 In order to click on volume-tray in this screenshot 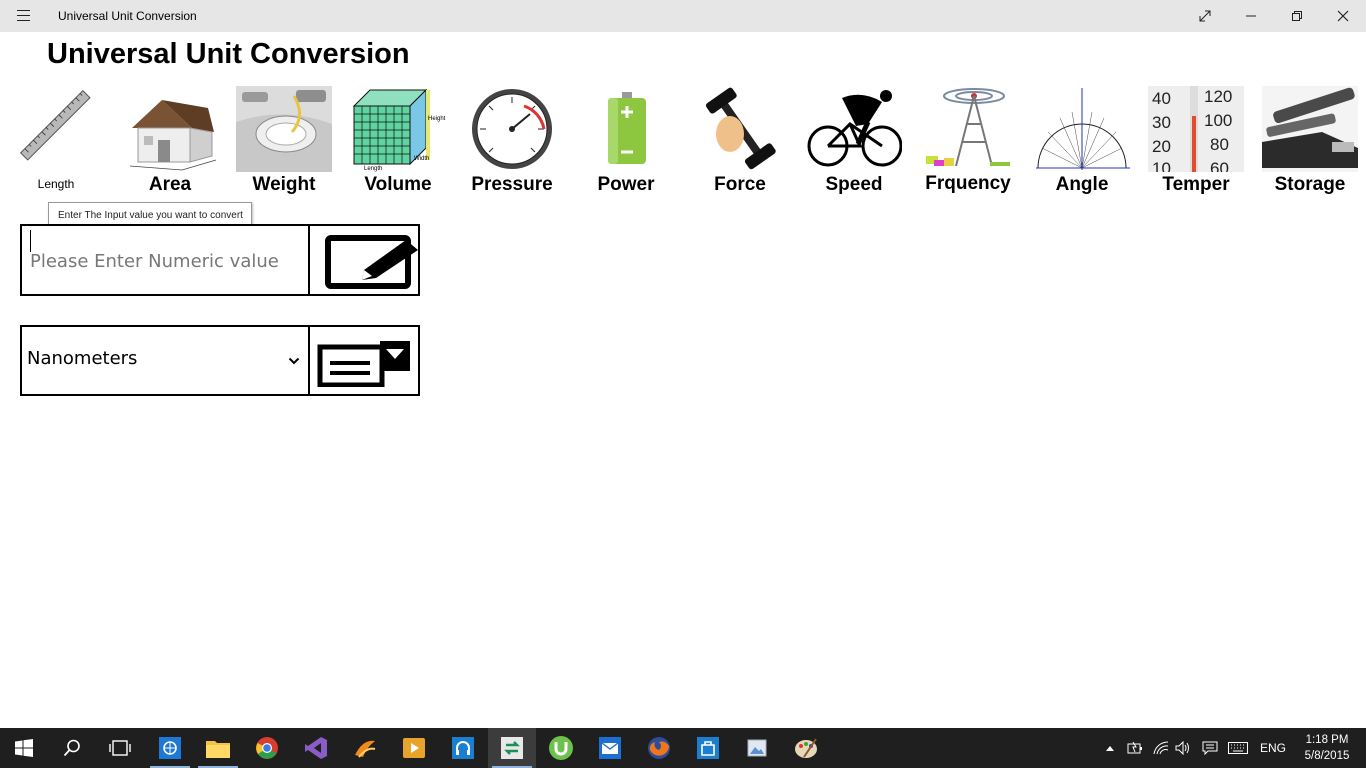, I will do `click(1183, 748)`.